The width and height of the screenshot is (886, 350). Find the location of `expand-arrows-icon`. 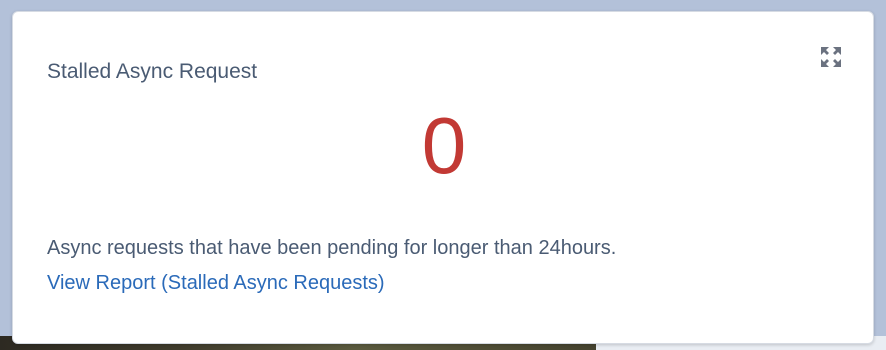

expand-arrows-icon is located at coordinates (831, 57).